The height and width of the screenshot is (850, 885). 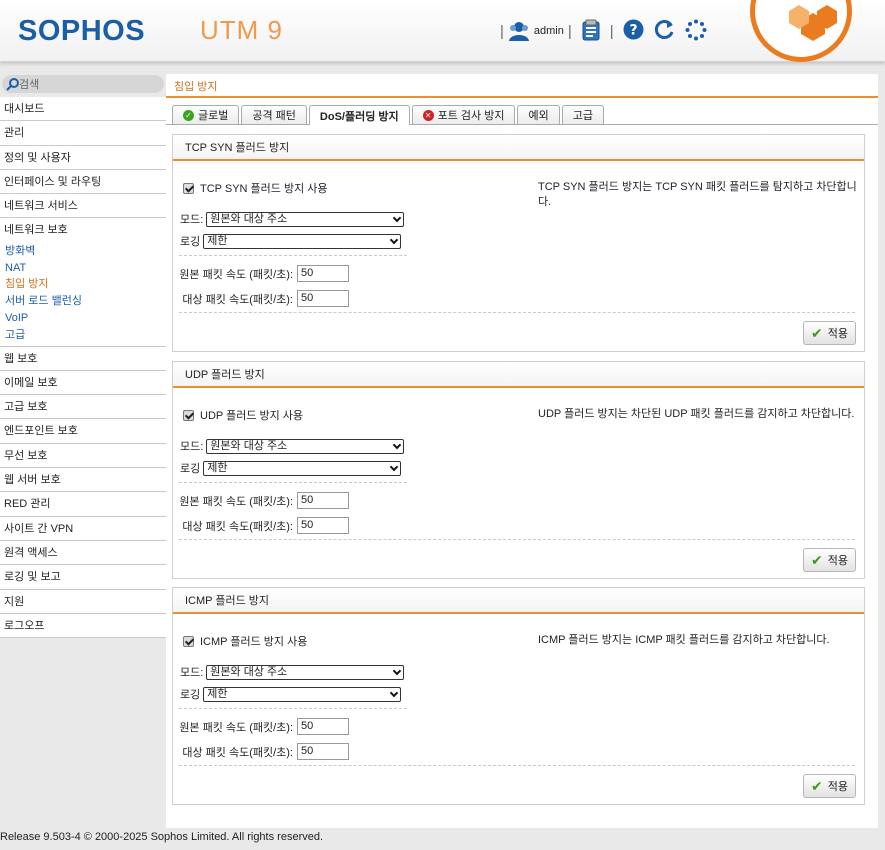 I want to click on tab-global: ✓ 글로벌, so click(x=206, y=114).